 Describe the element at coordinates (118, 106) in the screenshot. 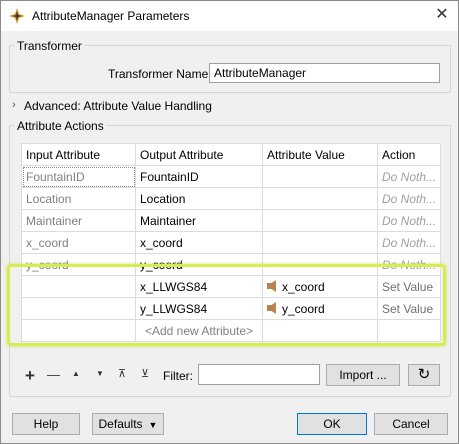

I see `advanced-section-toggle: Advanced: Attribute Value Handling` at that location.